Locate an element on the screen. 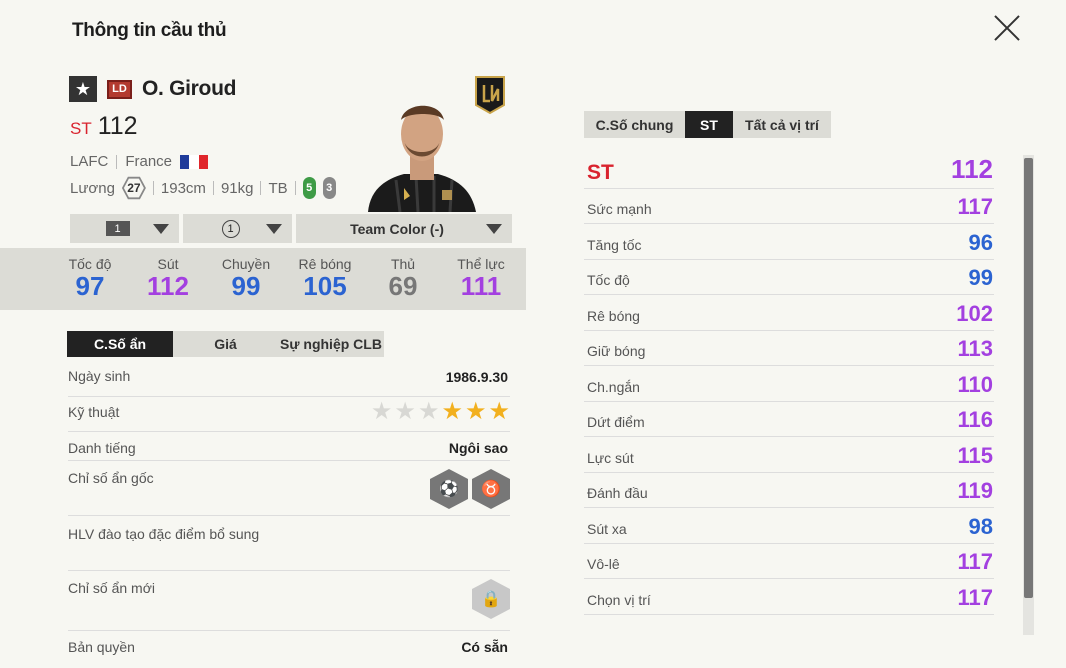 The height and width of the screenshot is (668, 1066). attr-label: Đánh đầu is located at coordinates (617, 493).